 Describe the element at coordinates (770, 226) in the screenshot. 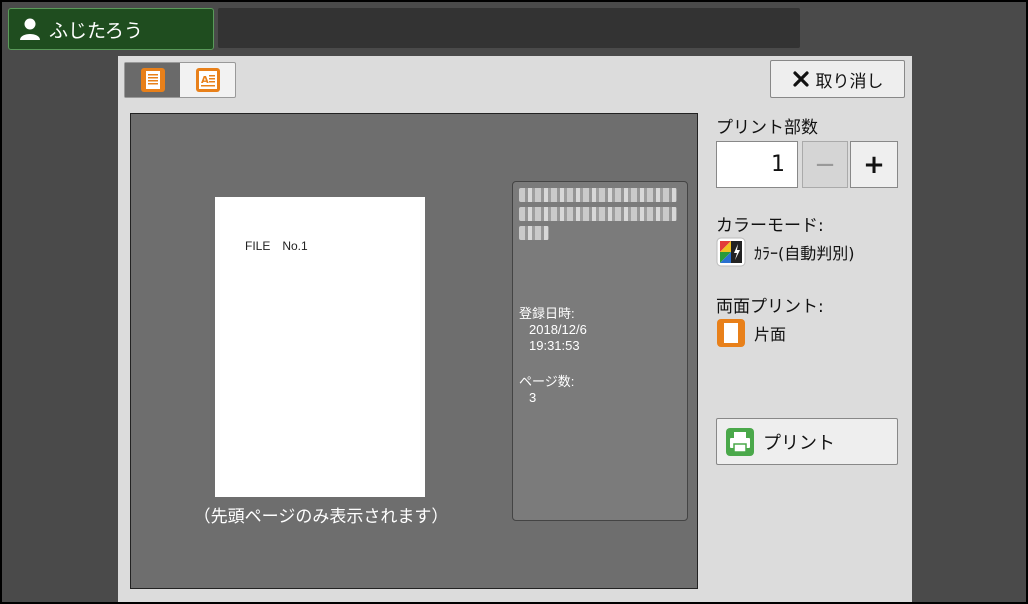

I see `color-mode-label: カラーモード:` at that location.